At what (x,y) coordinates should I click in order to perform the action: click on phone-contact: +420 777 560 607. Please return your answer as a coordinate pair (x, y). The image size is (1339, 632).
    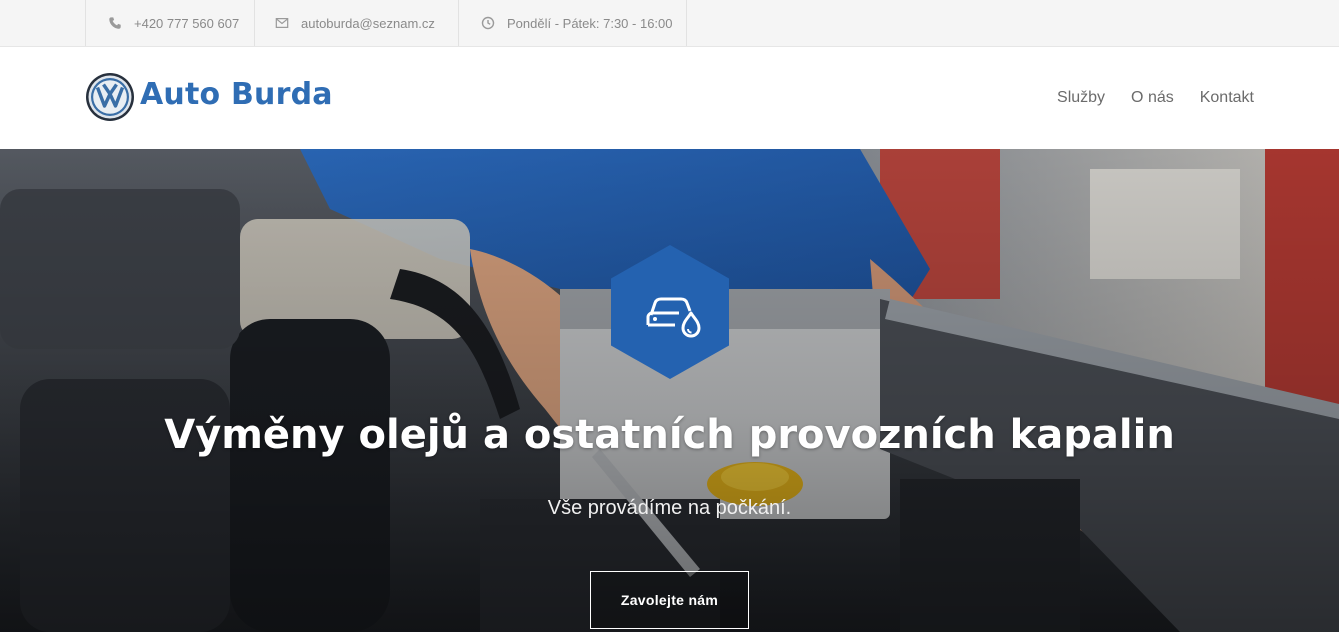
    Looking at the image, I should click on (170, 23).